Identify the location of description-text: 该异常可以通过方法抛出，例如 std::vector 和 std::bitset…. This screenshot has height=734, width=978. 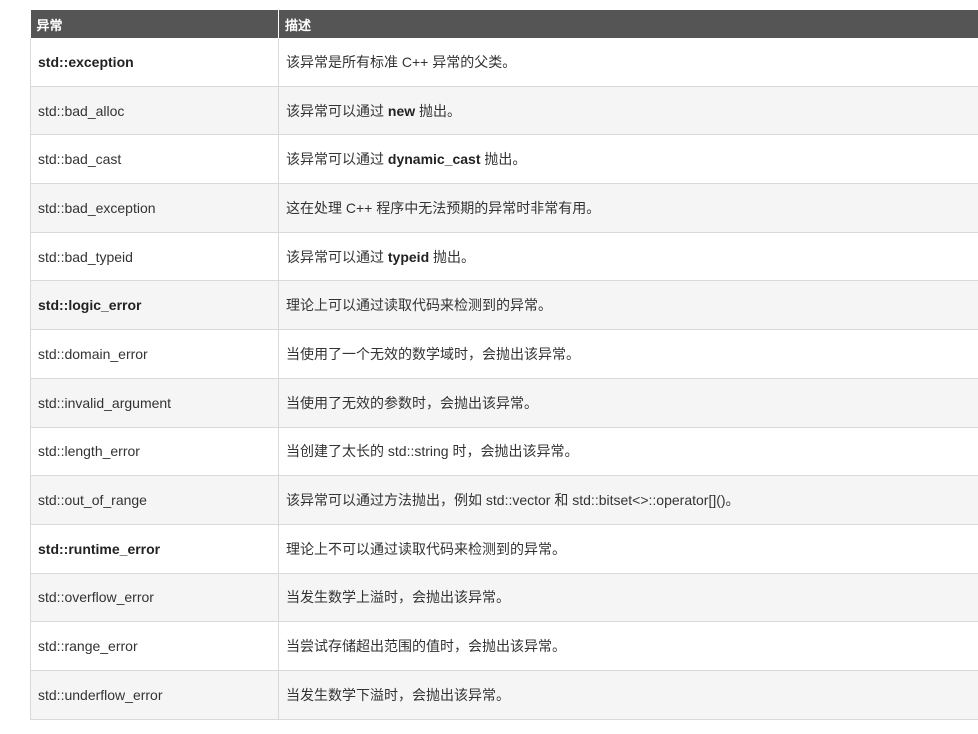
(513, 500).